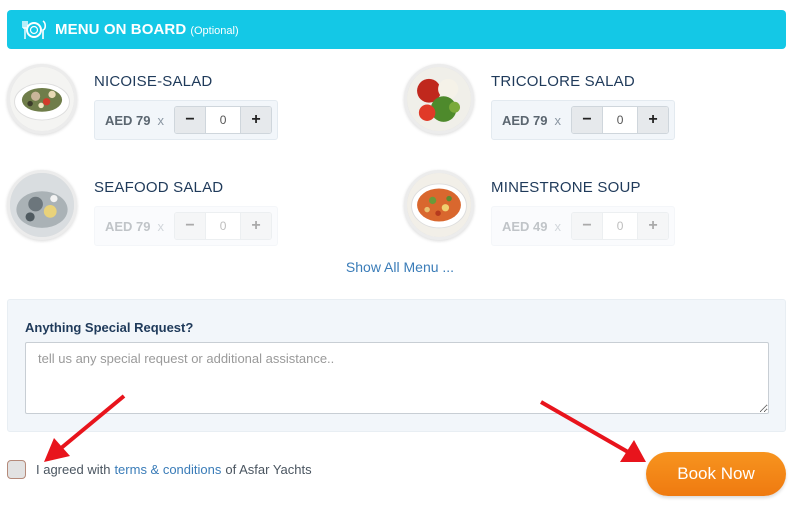  What do you see at coordinates (214, 30) in the screenshot?
I see `optional-label: (Optional)` at bounding box center [214, 30].